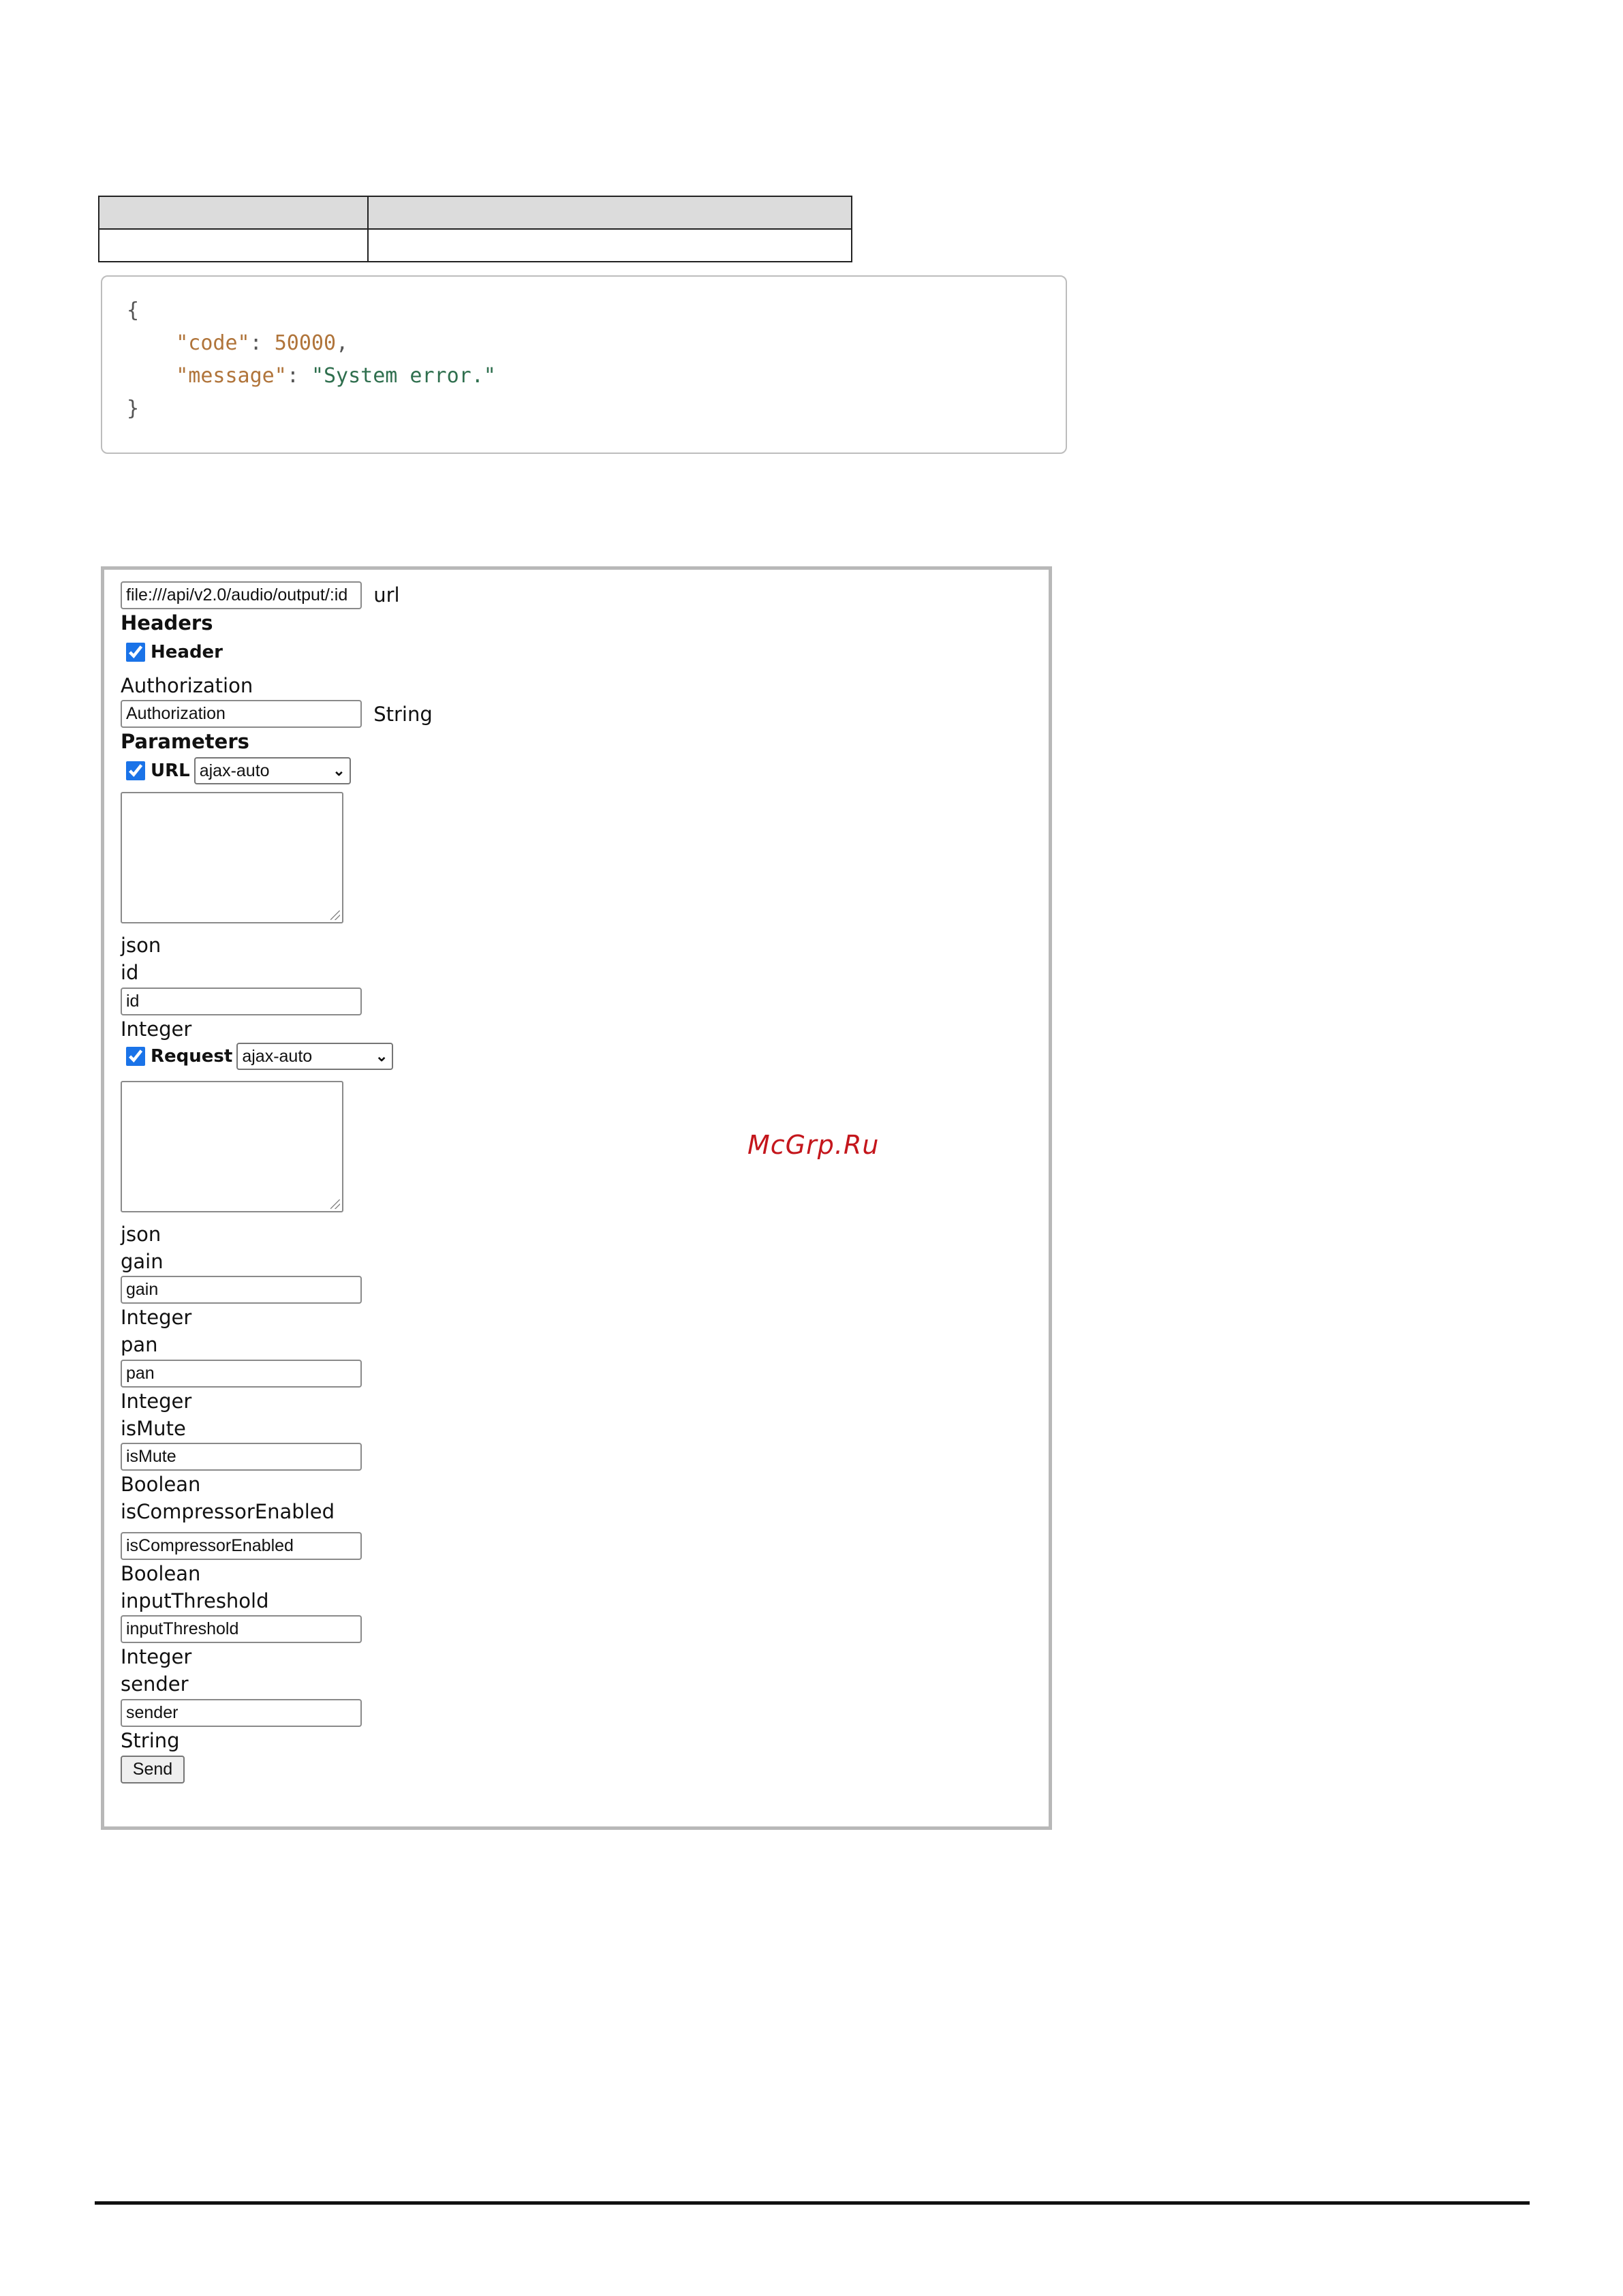 This screenshot has height=2296, width=1623. Describe the element at coordinates (156, 1401) in the screenshot. I see `pan-type: Integer` at that location.